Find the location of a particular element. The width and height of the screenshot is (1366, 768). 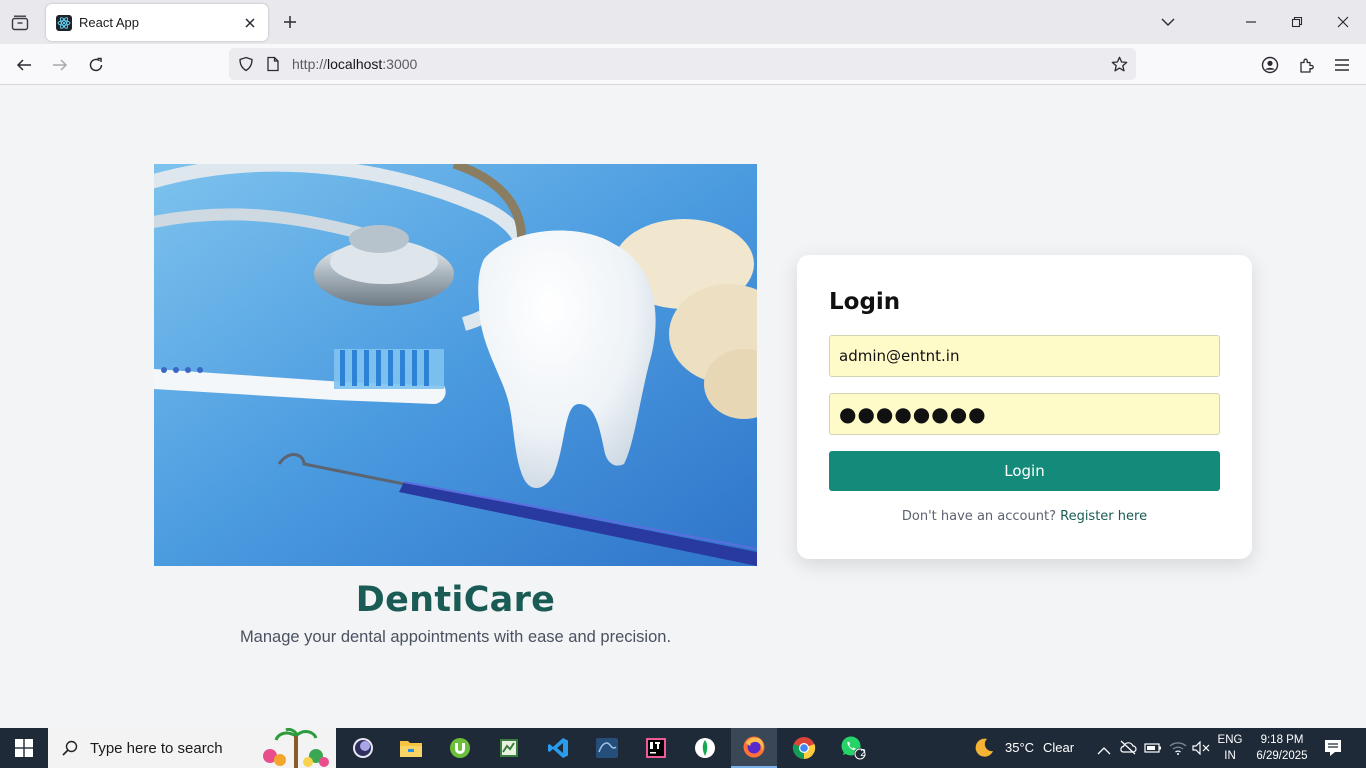

close-window-icon is located at coordinates (1343, 22).